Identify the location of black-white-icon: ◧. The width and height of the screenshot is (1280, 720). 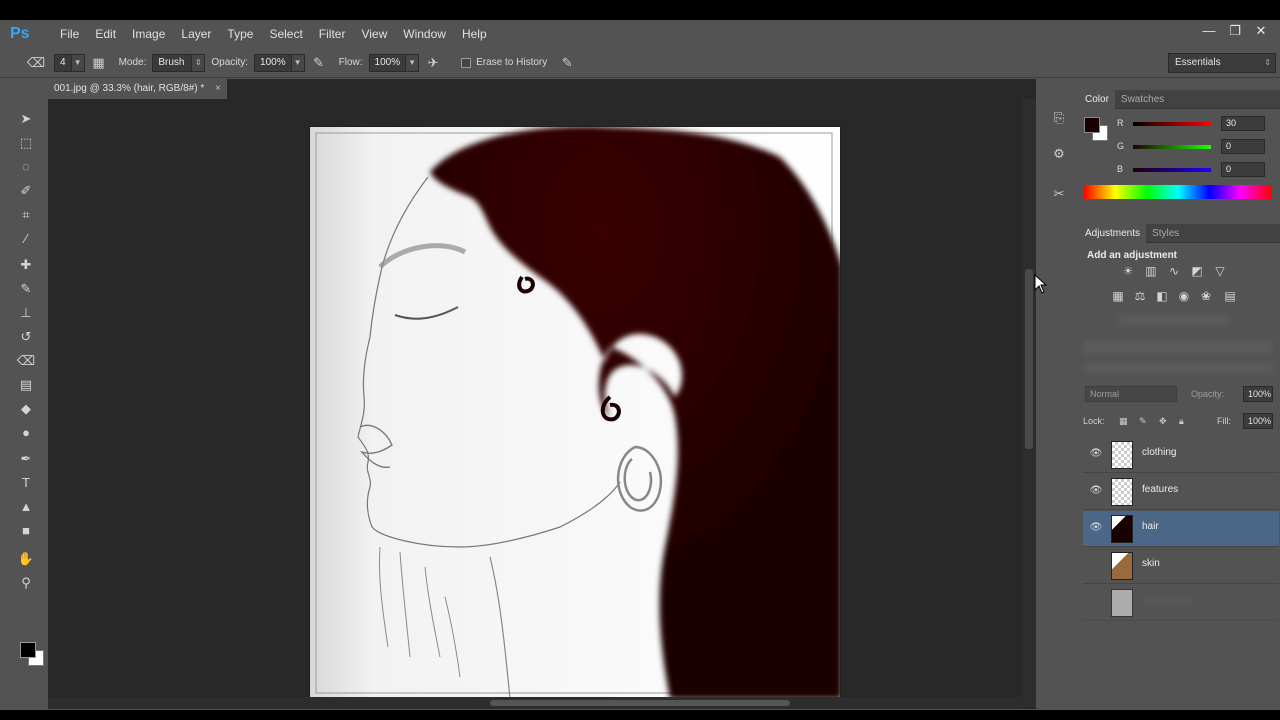
(1162, 296).